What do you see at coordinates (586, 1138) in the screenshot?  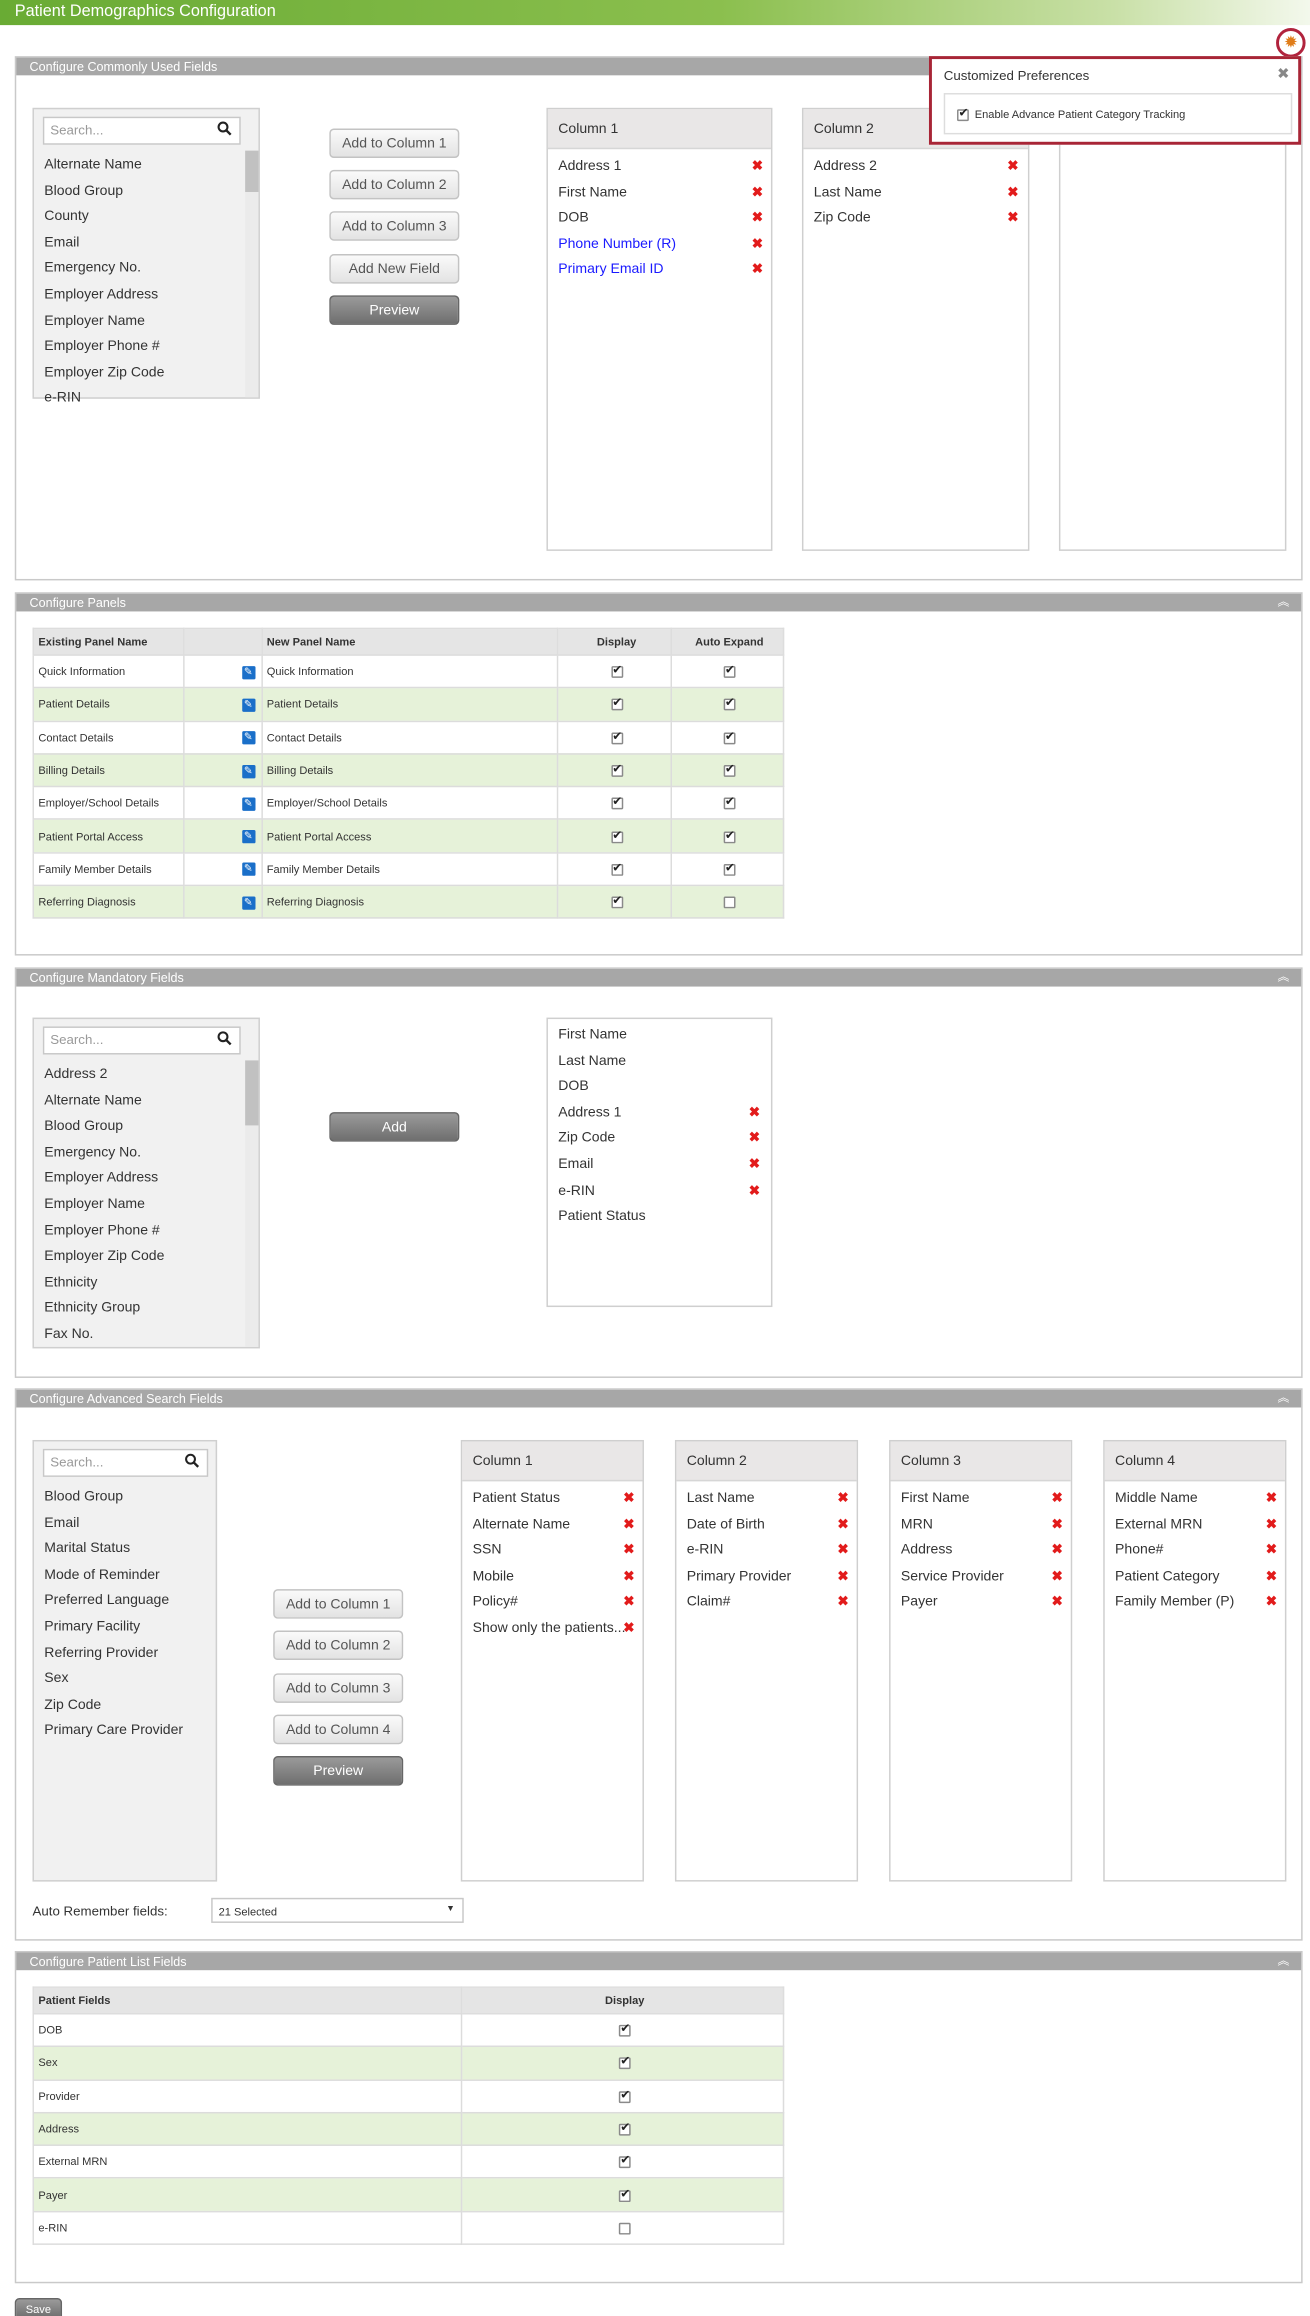 I see `selected-field: Zip Code` at bounding box center [586, 1138].